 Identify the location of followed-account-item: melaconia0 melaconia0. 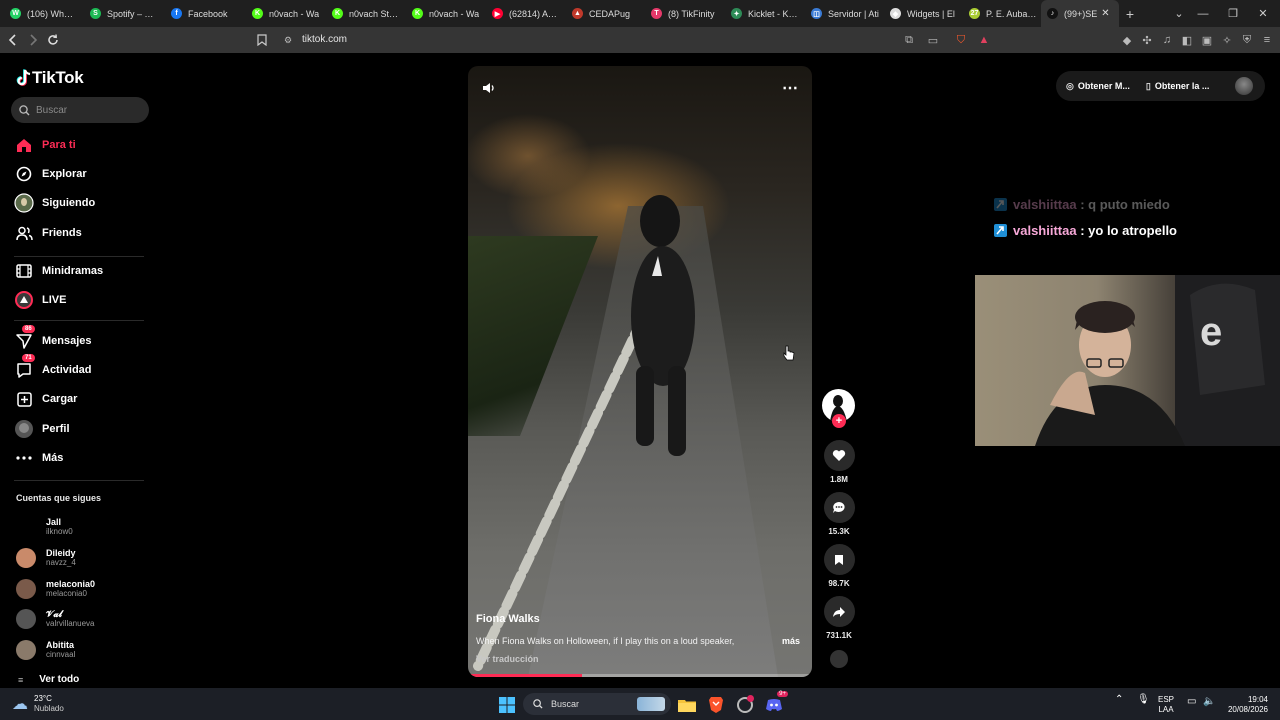
(55, 589).